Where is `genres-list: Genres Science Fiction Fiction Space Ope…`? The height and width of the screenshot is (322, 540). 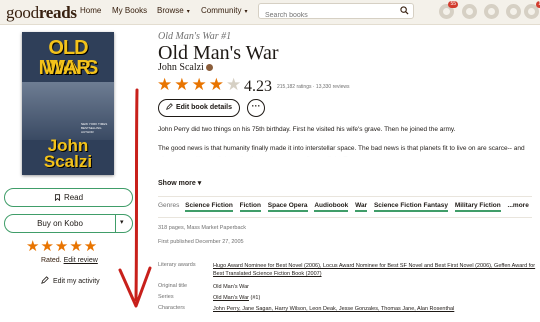
genres-list: Genres Science Fiction Fiction Space Ope… is located at coordinates (343, 207).